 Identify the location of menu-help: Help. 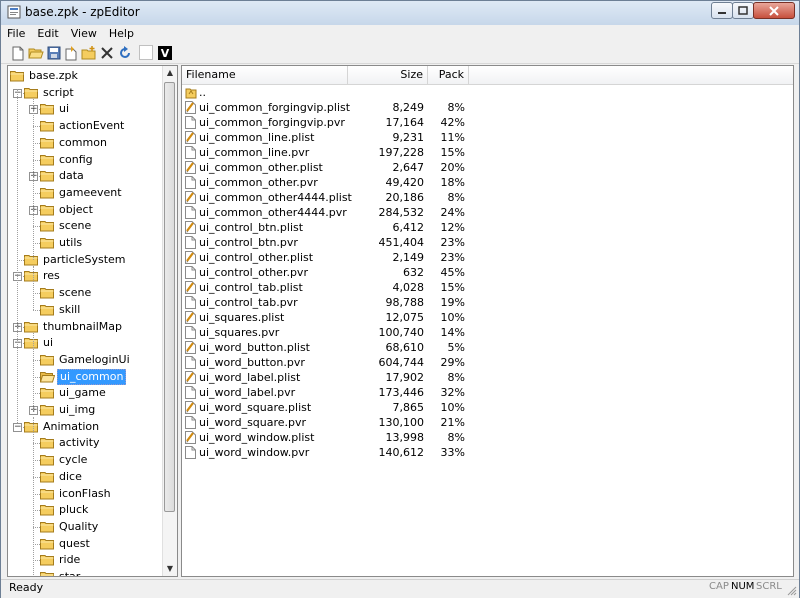
(121, 34).